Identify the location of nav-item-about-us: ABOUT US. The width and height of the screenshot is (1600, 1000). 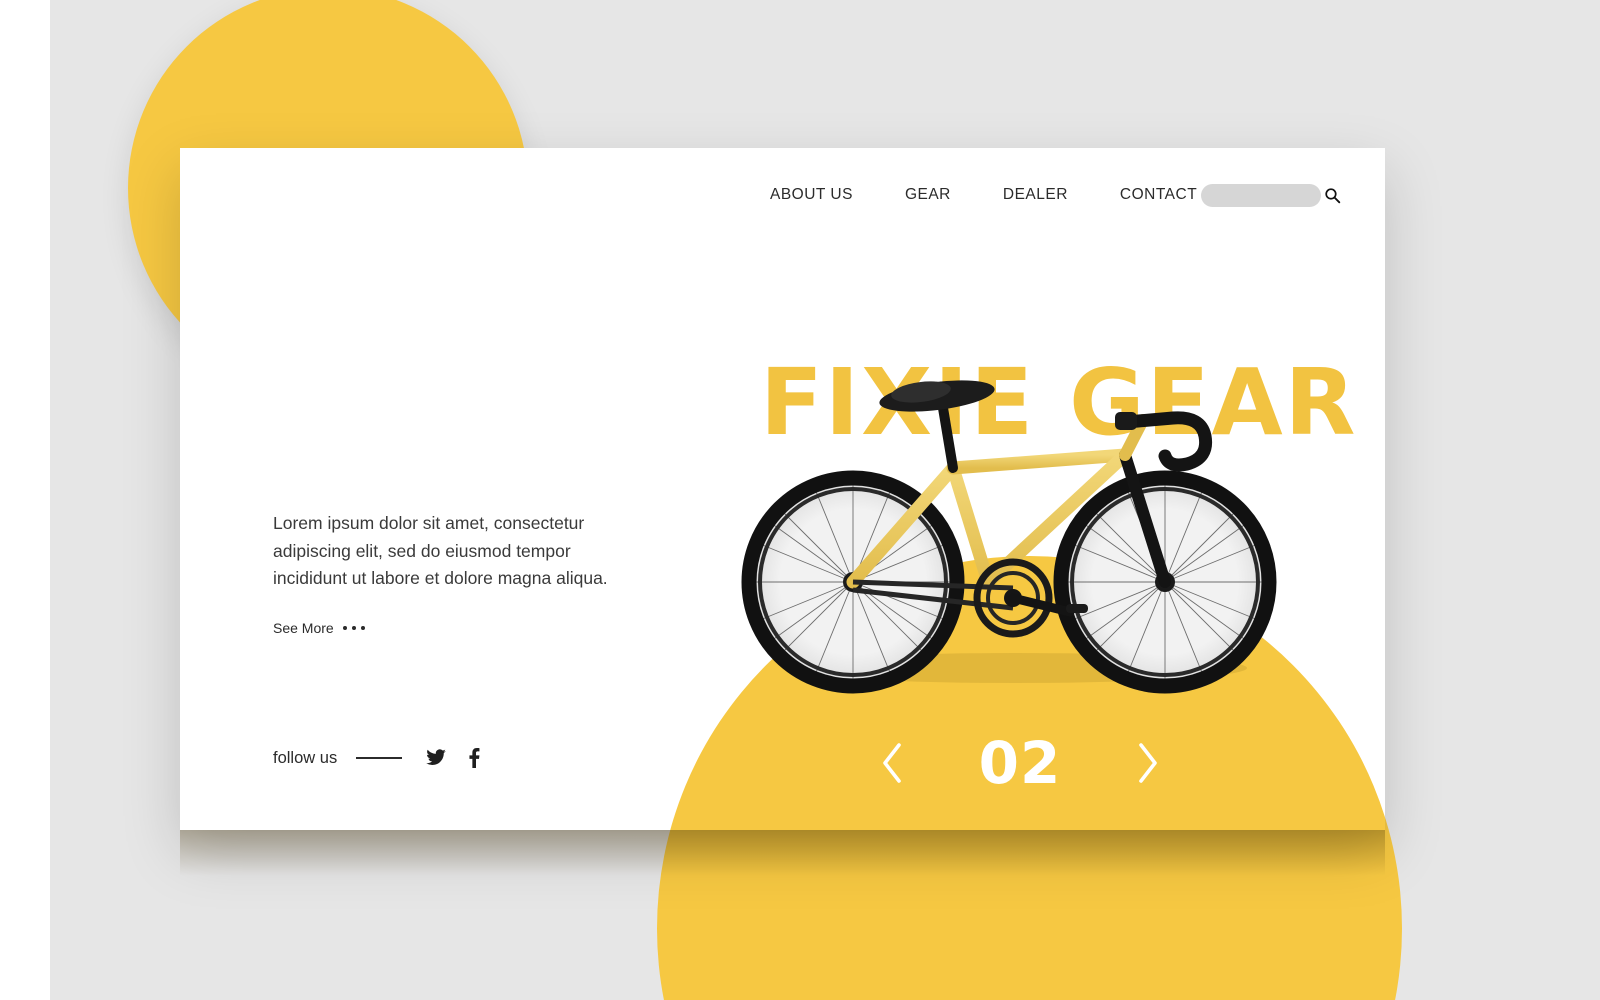
(811, 195).